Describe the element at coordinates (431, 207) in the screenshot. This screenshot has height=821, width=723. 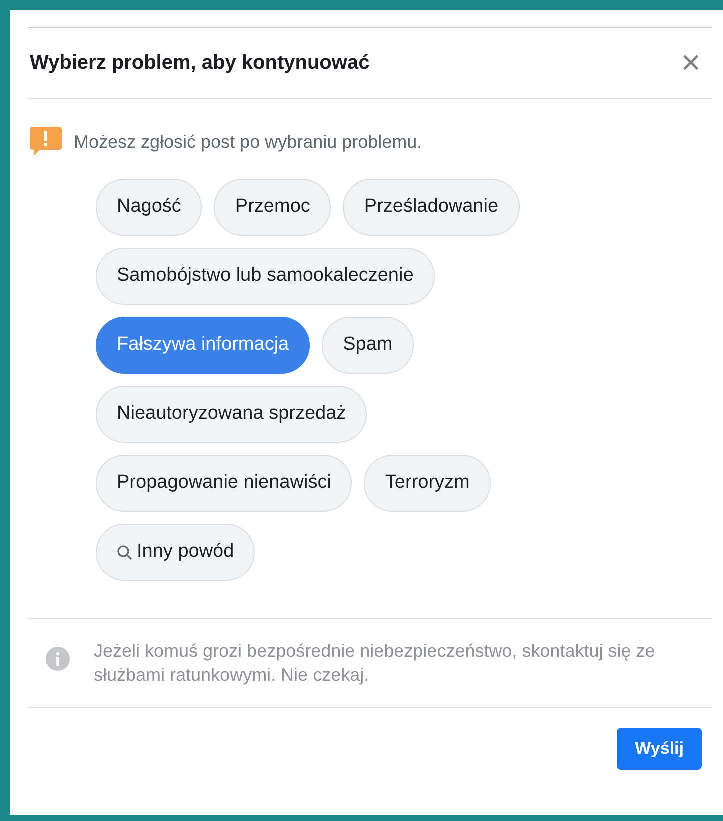
I see `problem-chip: Prześladowanie` at that location.